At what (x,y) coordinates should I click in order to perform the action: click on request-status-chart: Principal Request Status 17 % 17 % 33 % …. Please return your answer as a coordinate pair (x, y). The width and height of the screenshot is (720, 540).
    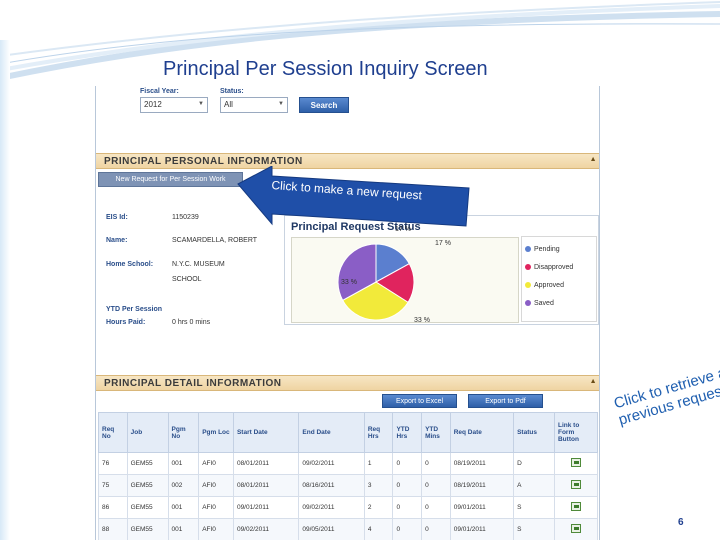
    Looking at the image, I should click on (441, 270).